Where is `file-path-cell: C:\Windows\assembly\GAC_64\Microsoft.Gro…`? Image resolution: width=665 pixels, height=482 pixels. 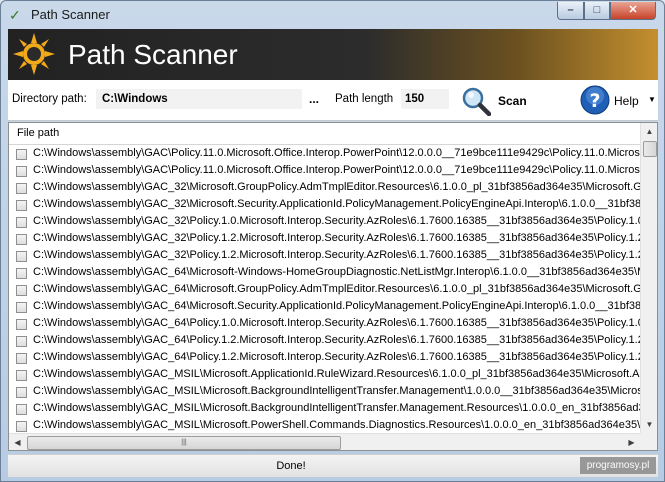
file-path-cell: C:\Windows\assembly\GAC_64\Microsoft.Gro… is located at coordinates (336, 289).